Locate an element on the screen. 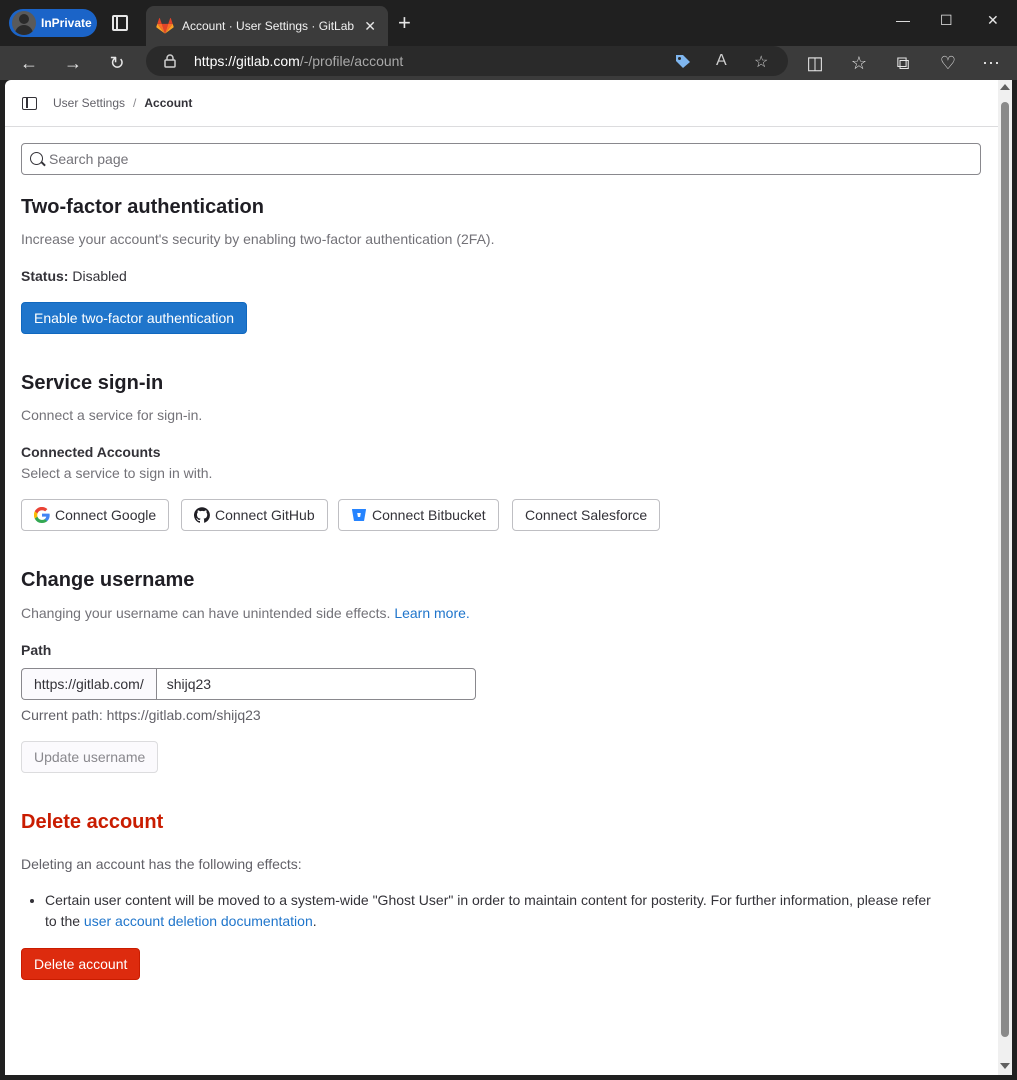  google-icon is located at coordinates (42, 515).